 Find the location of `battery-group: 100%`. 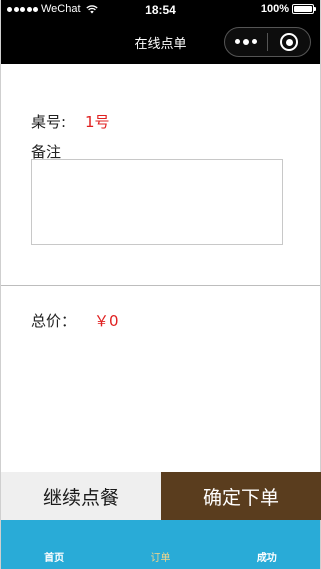

battery-group: 100% is located at coordinates (288, 9).